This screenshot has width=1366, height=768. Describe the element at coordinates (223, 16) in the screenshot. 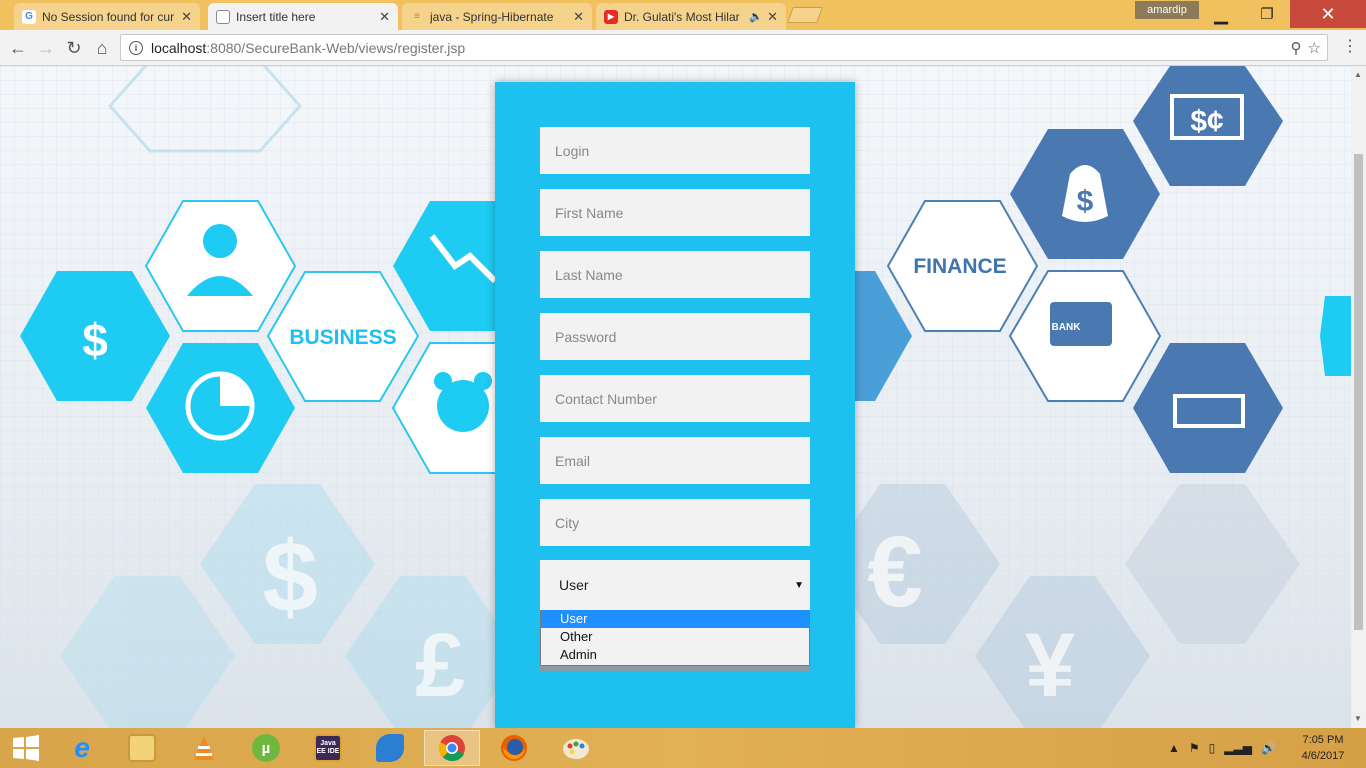

I see `document-icon` at that location.